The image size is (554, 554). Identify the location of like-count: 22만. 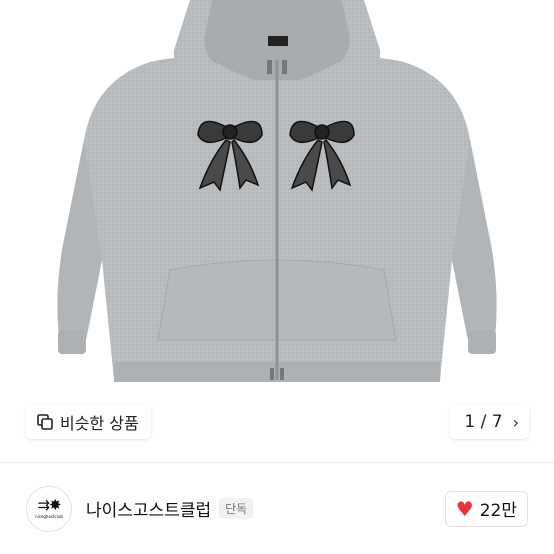
(498, 511).